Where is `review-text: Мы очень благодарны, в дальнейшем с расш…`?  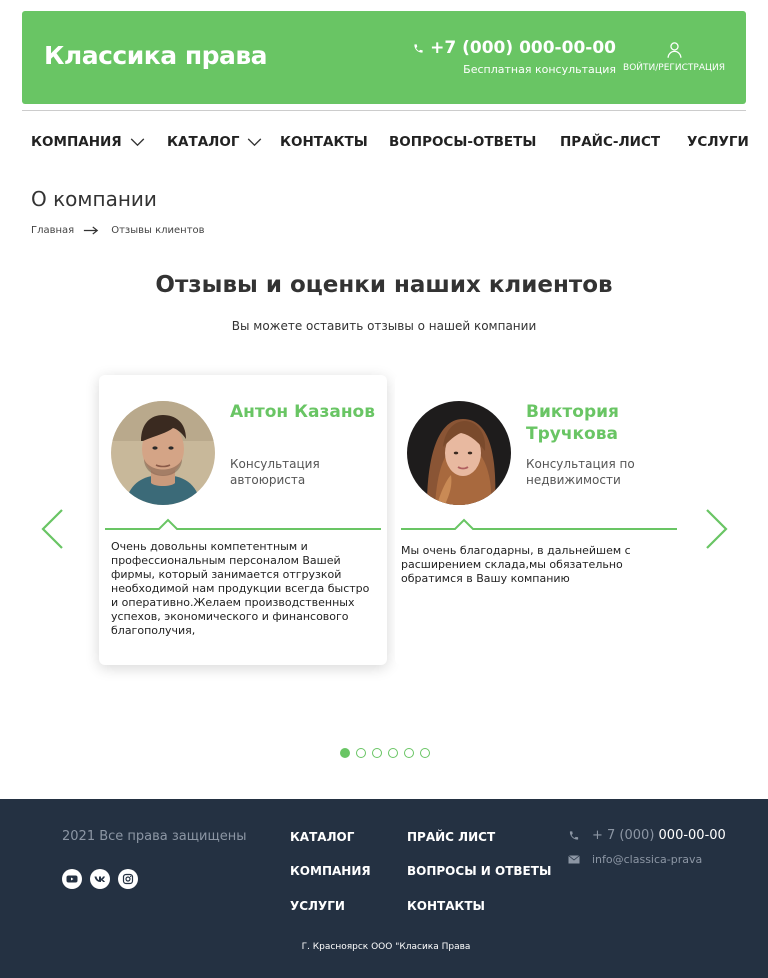 review-text: Мы очень благодарны, в дальнейшем с расш… is located at coordinates (516, 564).